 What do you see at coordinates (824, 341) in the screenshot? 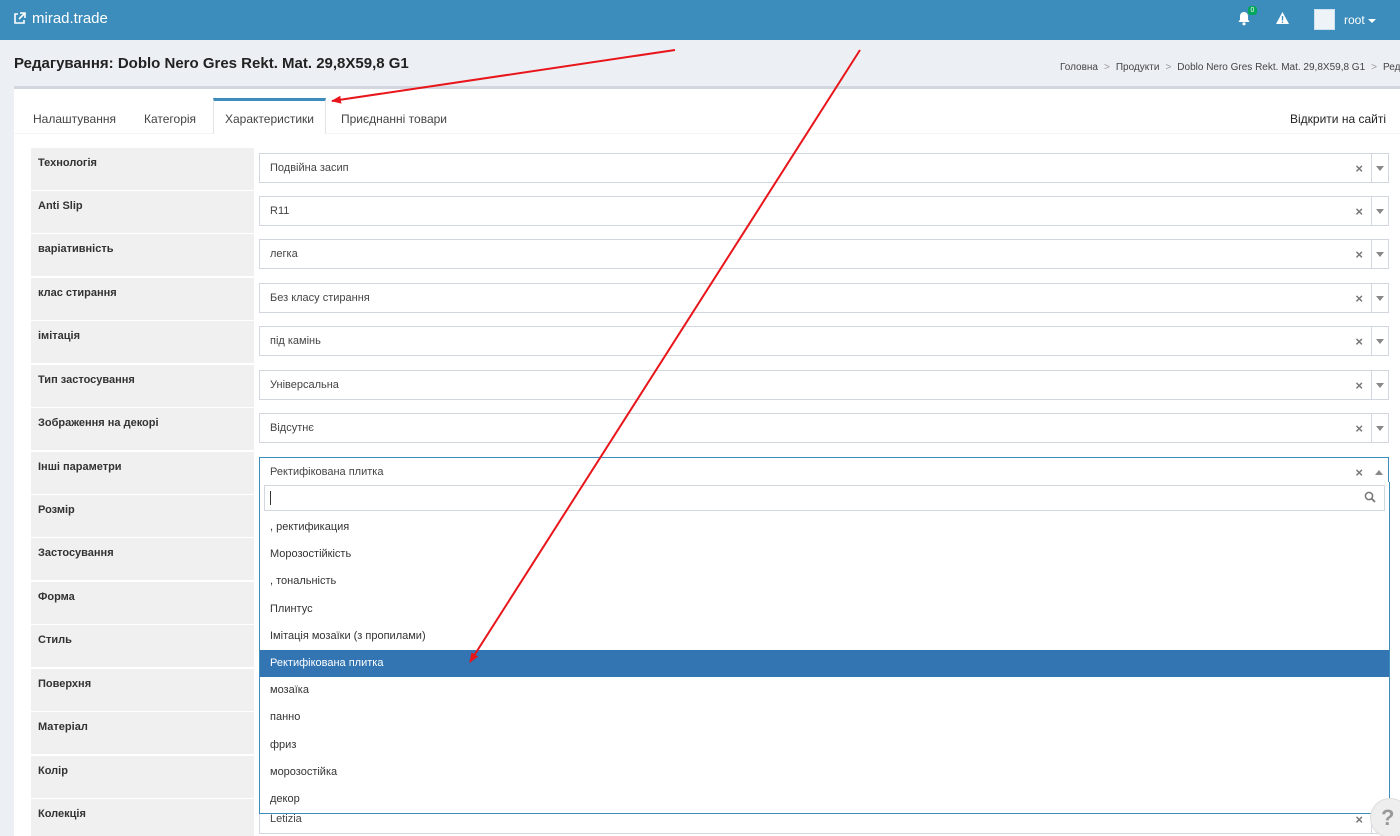
I see `imitation-select: під камінь ×` at bounding box center [824, 341].